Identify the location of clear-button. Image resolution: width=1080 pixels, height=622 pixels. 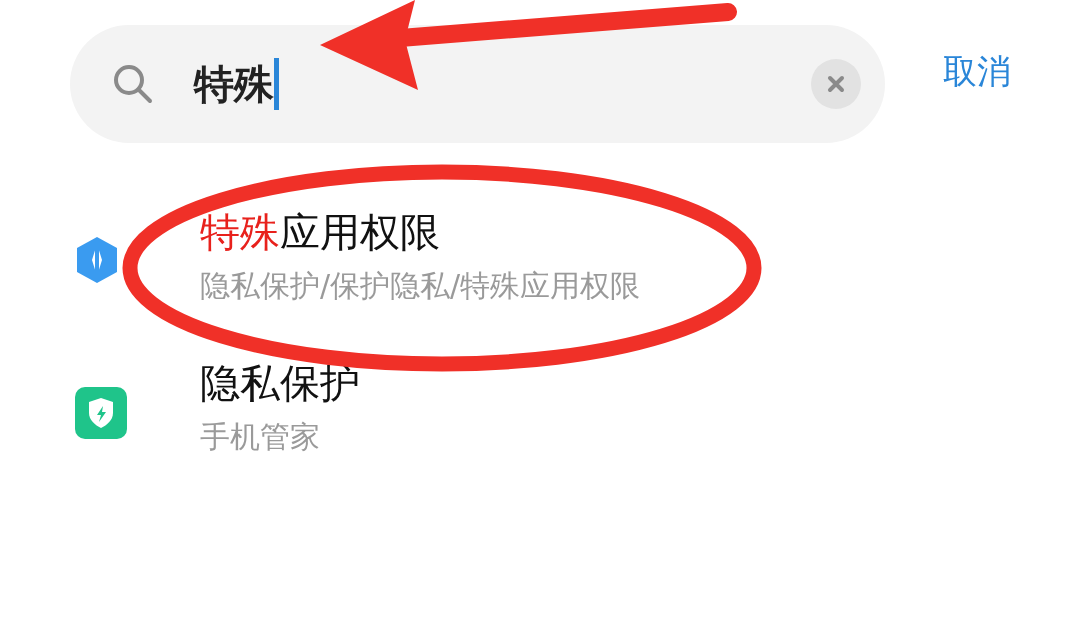
(836, 84).